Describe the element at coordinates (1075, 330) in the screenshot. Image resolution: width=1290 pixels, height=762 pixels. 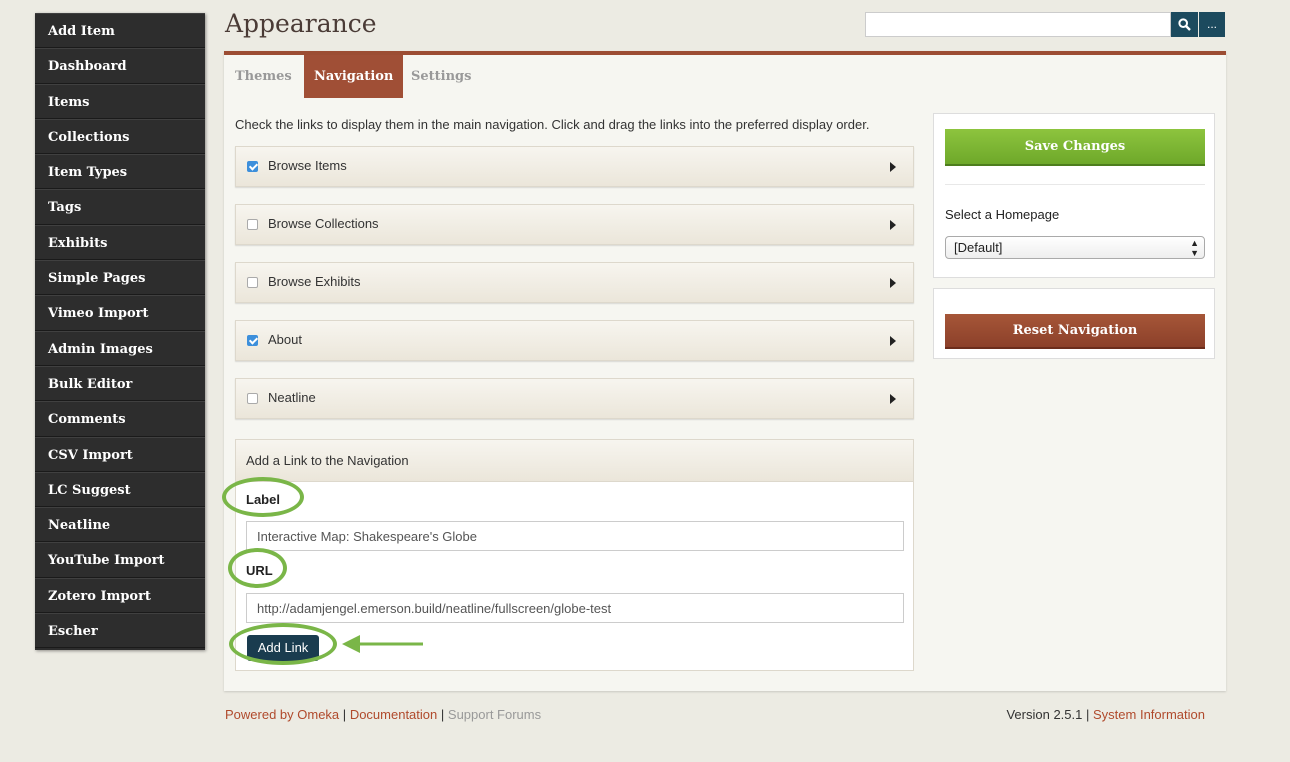
I see `reset-navigation-button: Reset Navigation` at that location.